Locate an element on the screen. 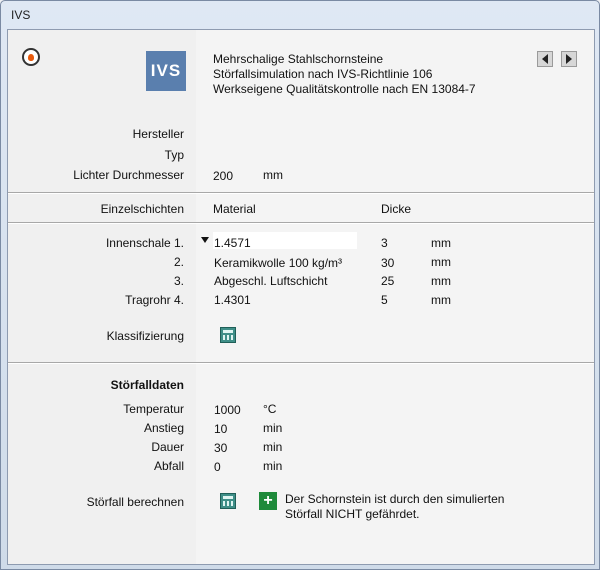 This screenshot has height=570, width=600. nav-next-button is located at coordinates (569, 59).